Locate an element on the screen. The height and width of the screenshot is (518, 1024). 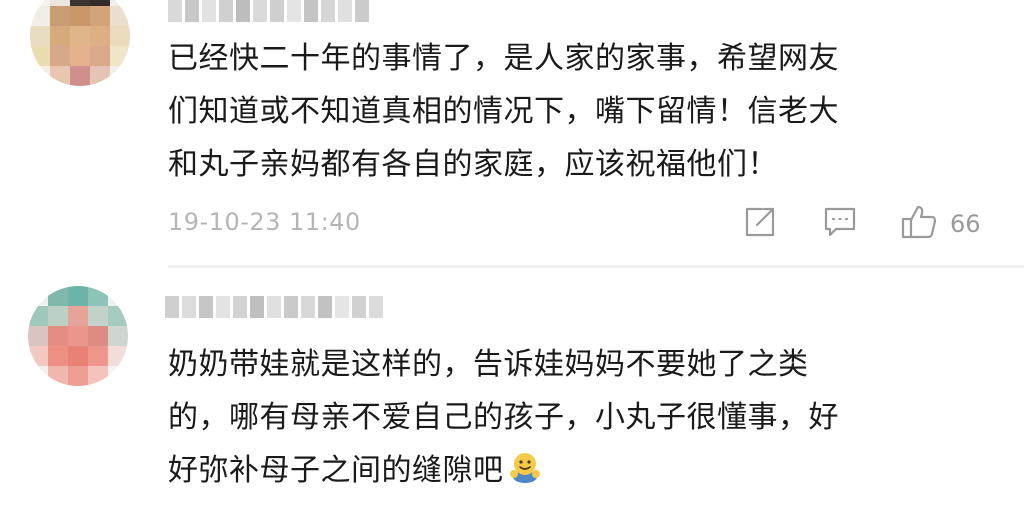
timestamp: 19-10-23 11:40 is located at coordinates (264, 222).